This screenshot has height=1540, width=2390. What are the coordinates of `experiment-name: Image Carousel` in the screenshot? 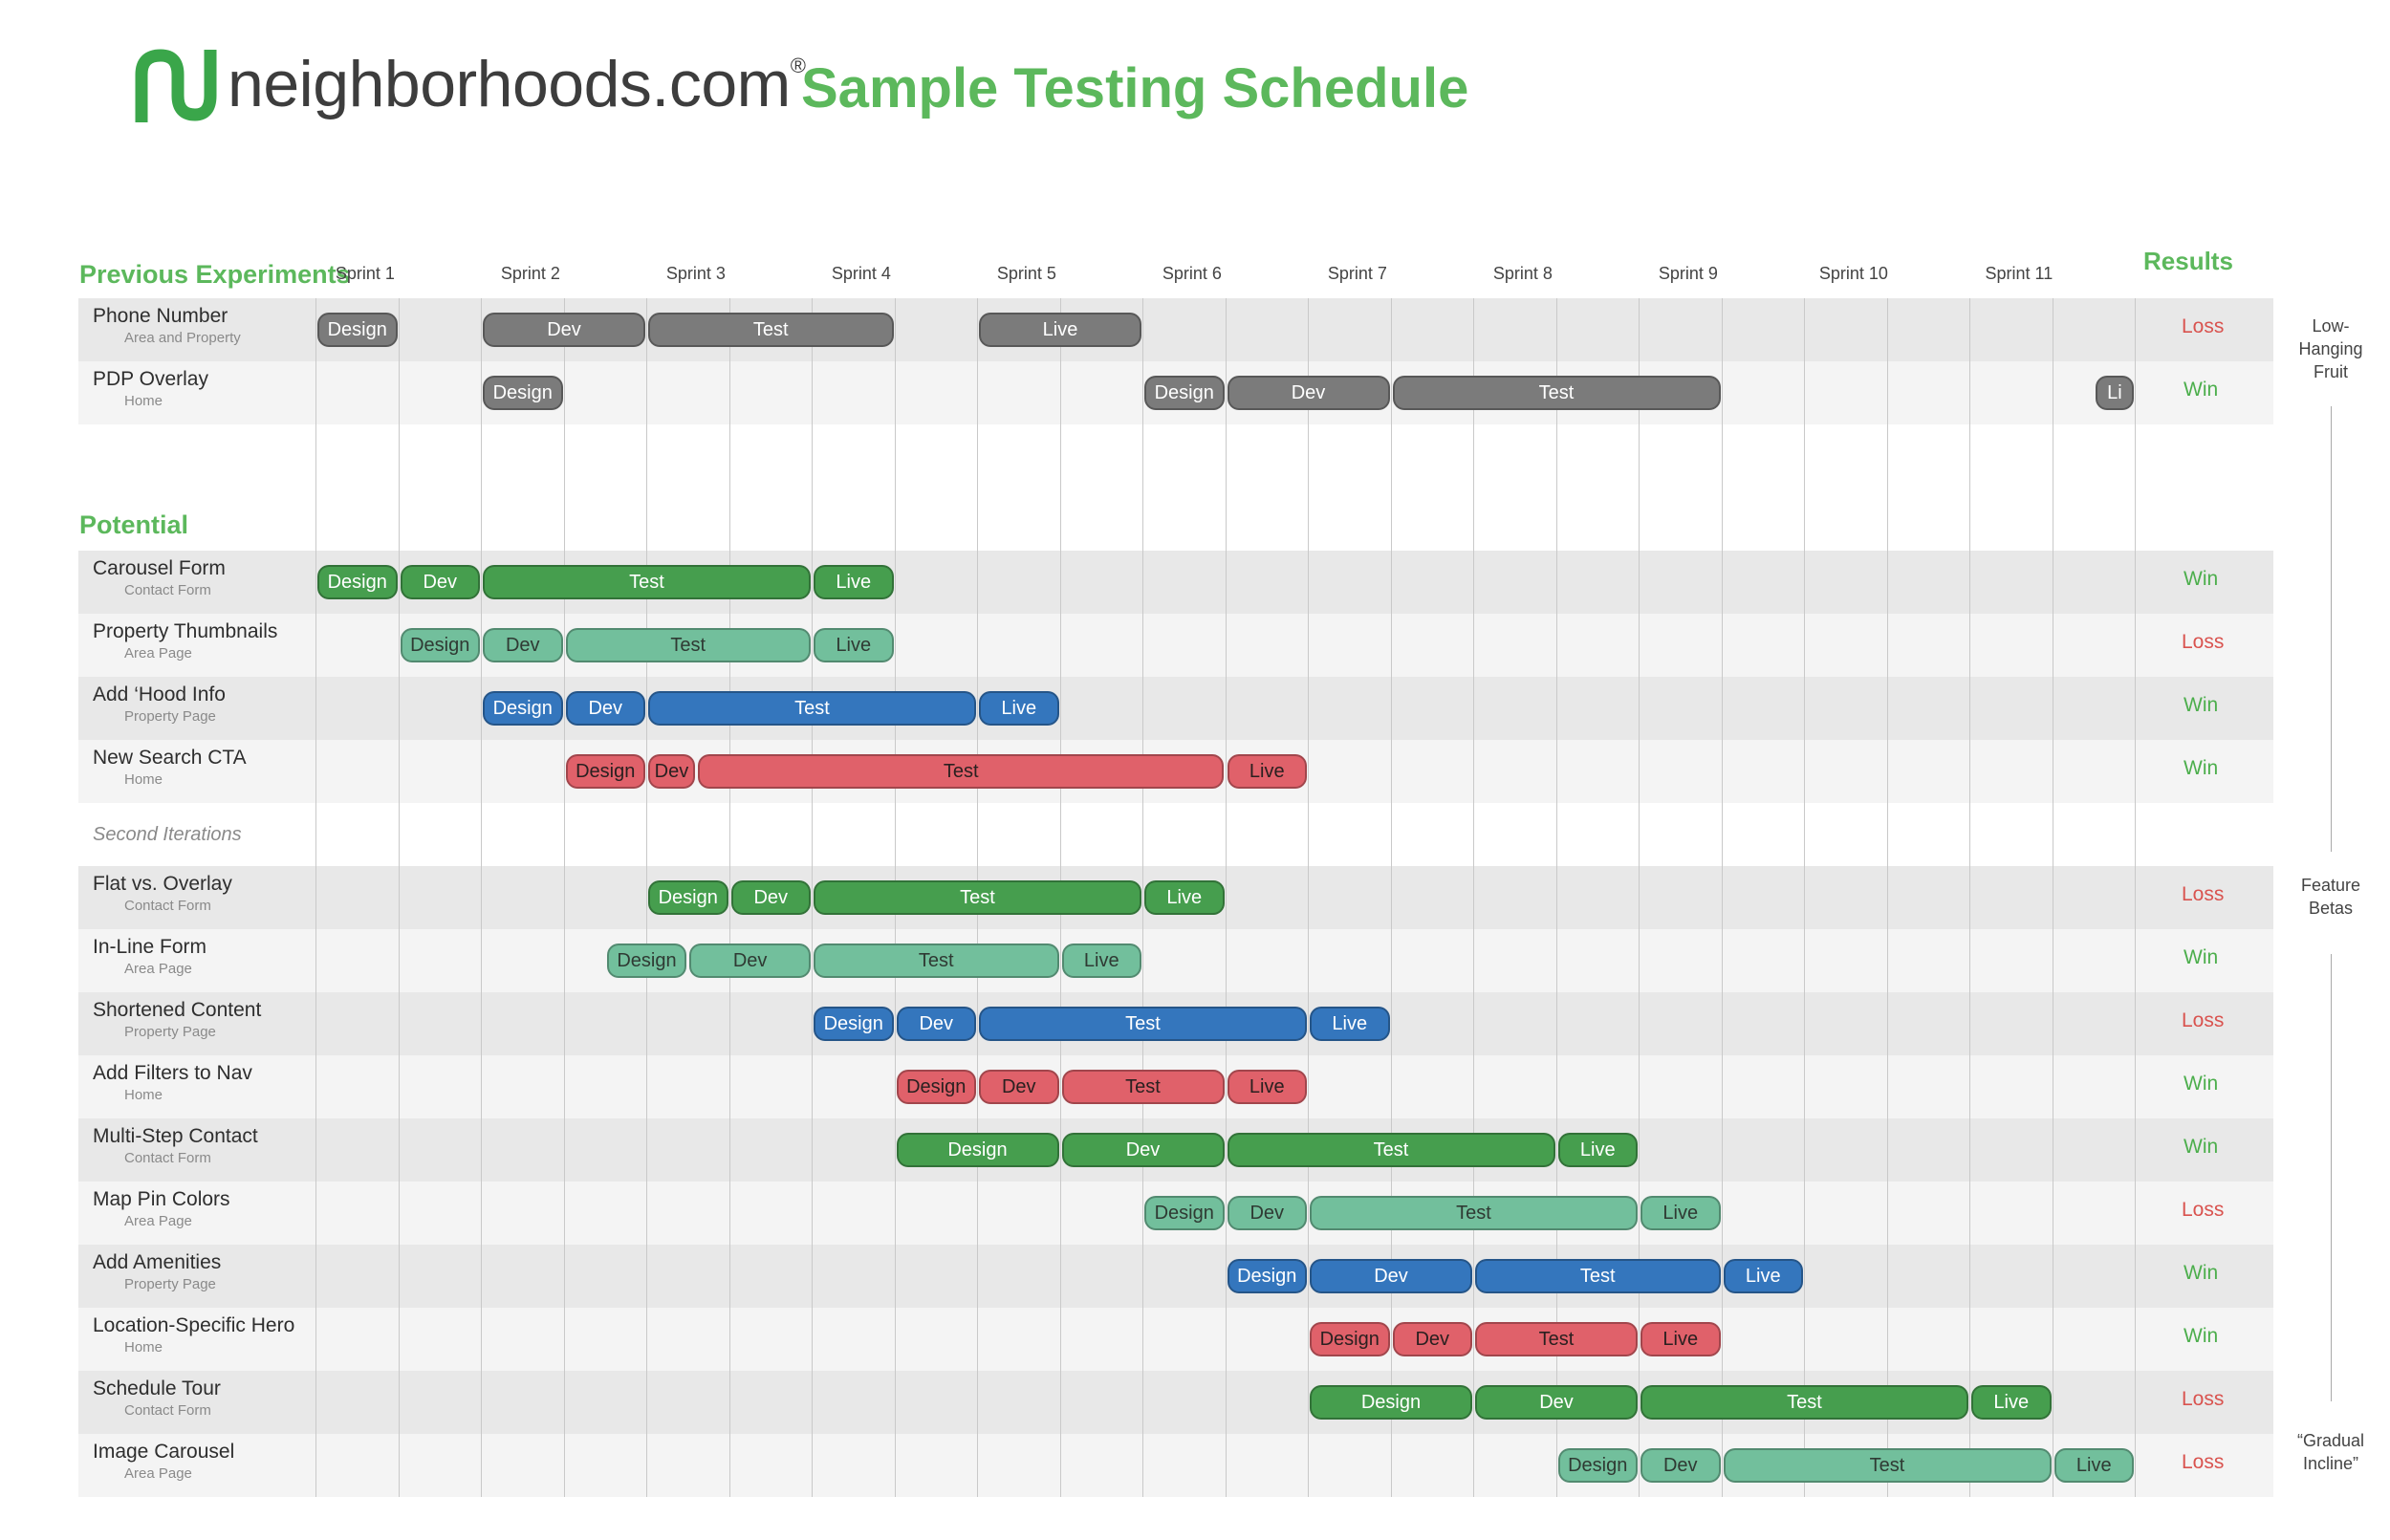 It's located at (164, 1452).